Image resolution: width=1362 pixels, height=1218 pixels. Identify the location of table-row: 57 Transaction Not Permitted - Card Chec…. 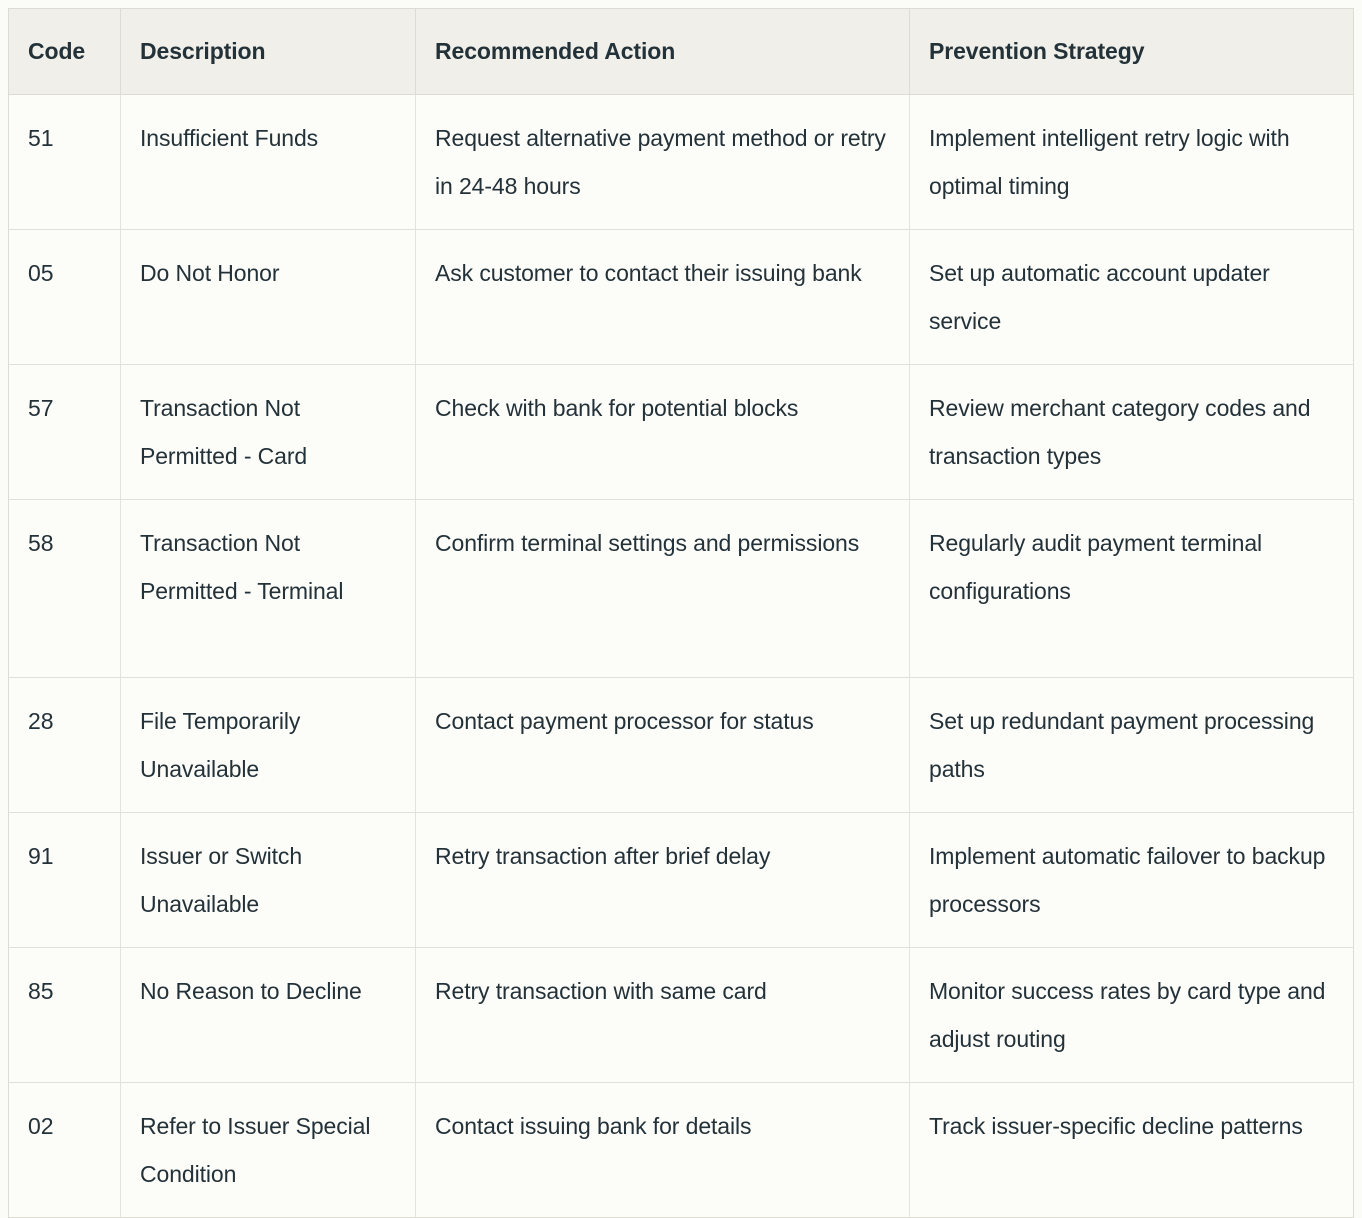
(681, 432).